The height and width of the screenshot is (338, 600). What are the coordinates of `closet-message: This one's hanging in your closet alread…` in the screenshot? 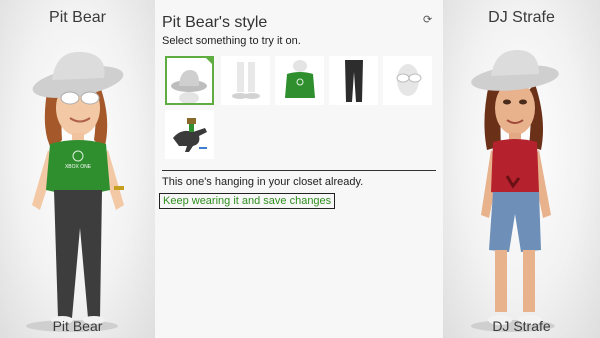 It's located at (263, 182).